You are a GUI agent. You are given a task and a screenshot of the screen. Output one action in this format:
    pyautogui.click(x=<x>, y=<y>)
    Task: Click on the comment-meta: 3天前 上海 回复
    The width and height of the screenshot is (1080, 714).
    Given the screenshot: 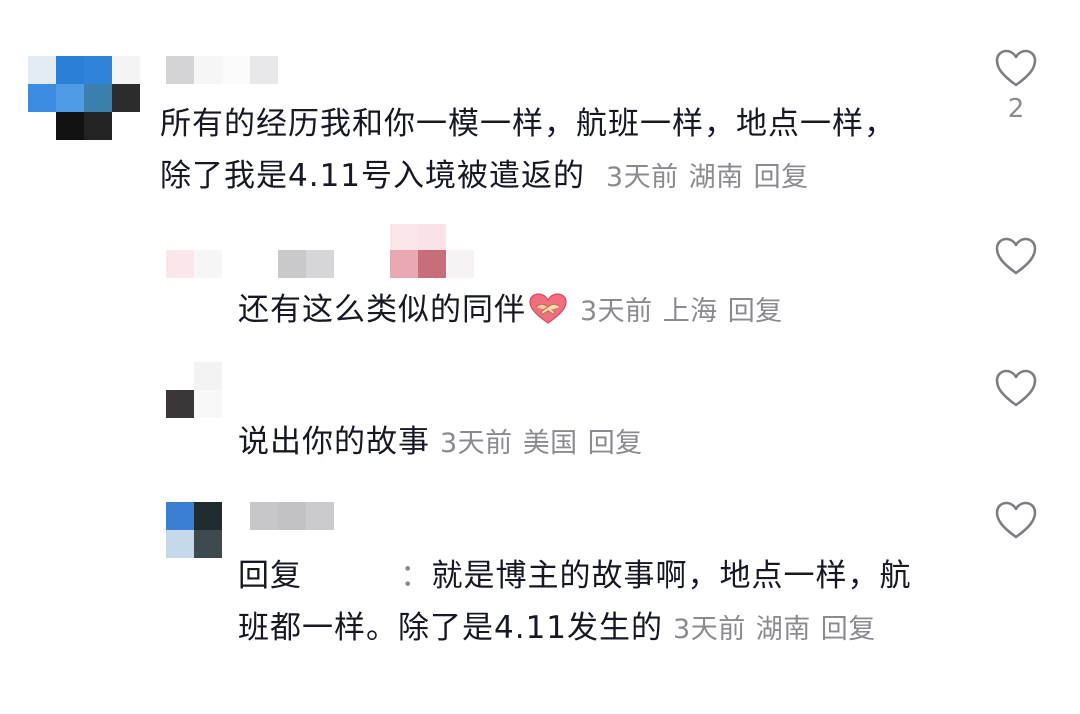 What is the action you would take?
    pyautogui.click(x=676, y=311)
    